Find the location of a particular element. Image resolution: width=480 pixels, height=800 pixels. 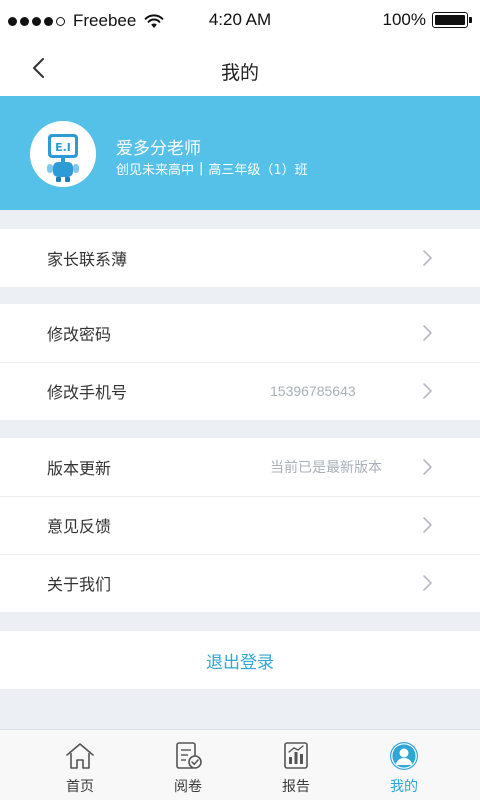

status-bar: Freebee 4:20 AM 100% is located at coordinates (240, 20).